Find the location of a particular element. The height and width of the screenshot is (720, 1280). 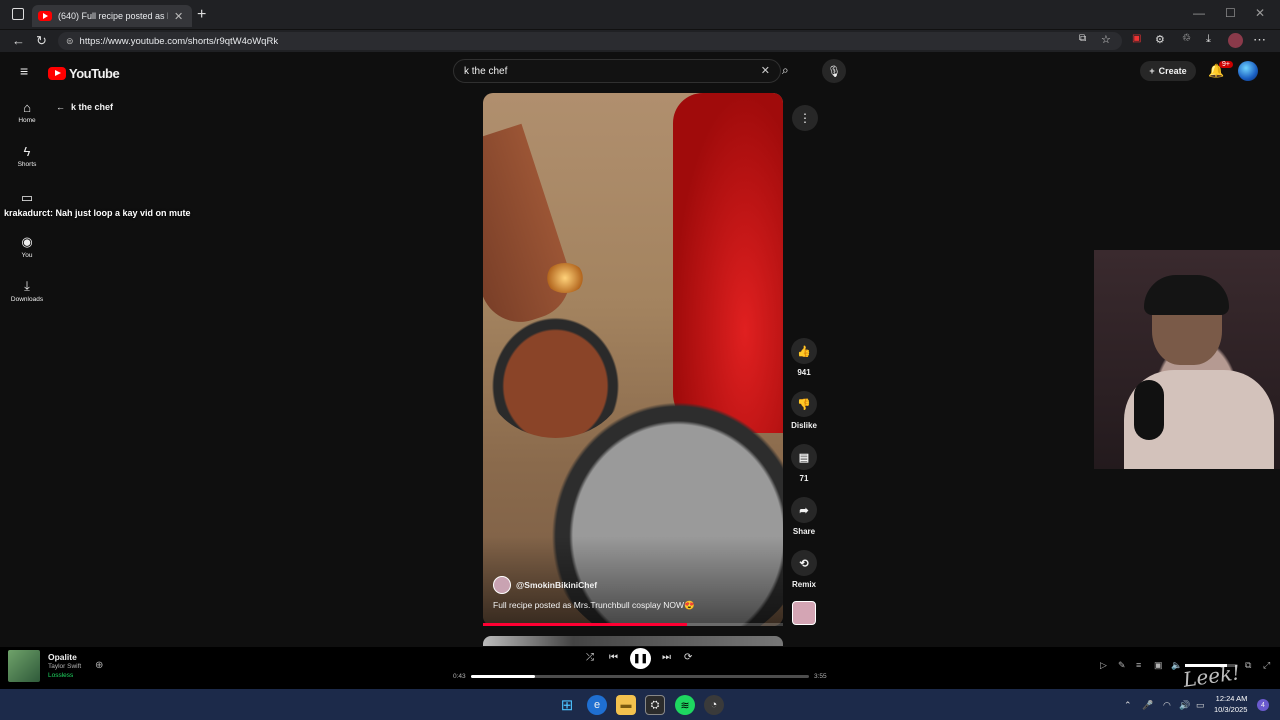

arrow-left-icon: ← is located at coordinates (60, 107).